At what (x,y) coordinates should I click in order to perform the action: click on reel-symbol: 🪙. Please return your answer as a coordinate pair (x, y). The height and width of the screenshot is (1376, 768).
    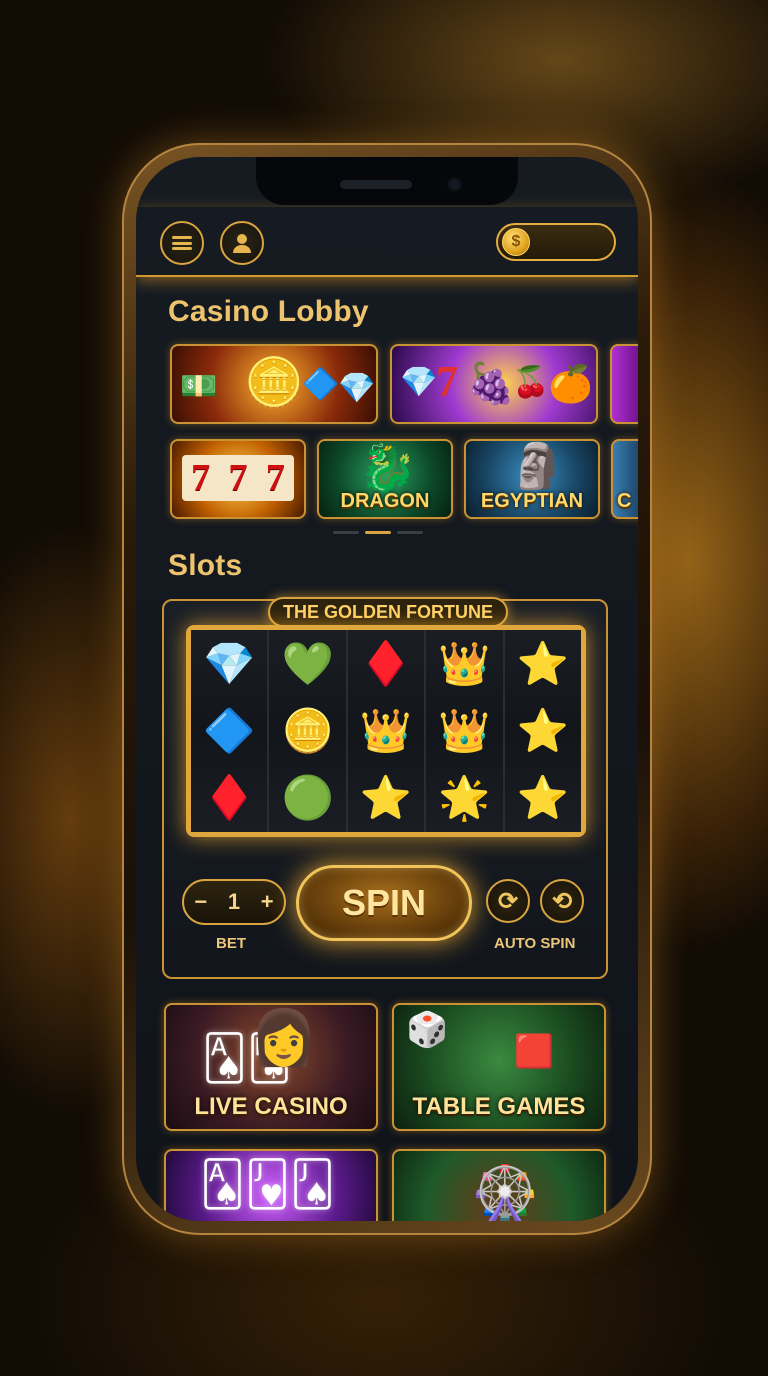
    Looking at the image, I should click on (307, 730).